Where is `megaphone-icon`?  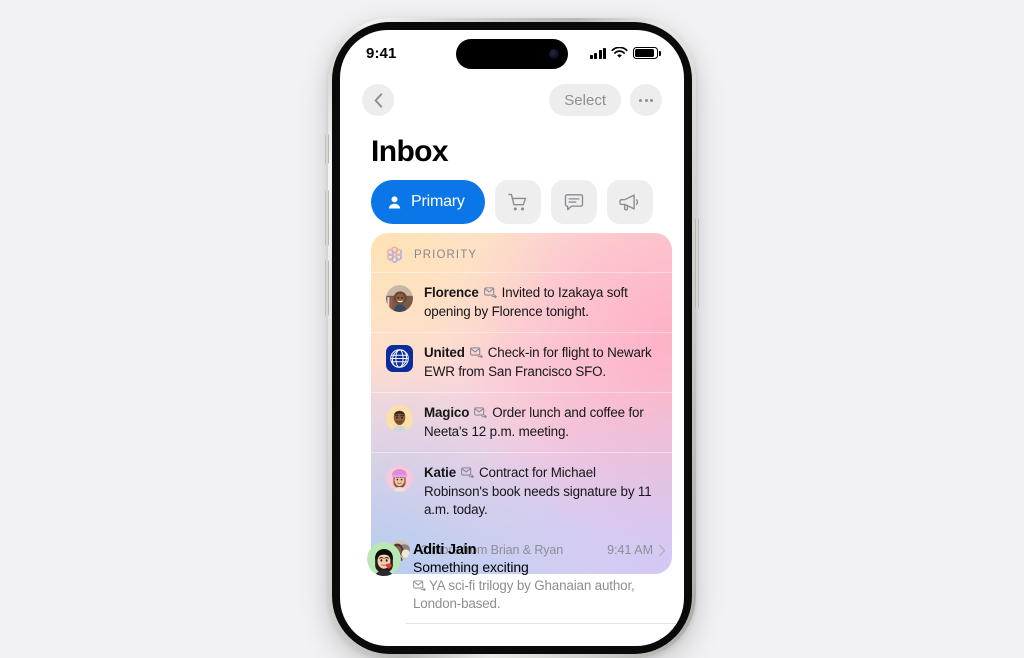
megaphone-icon is located at coordinates (629, 202).